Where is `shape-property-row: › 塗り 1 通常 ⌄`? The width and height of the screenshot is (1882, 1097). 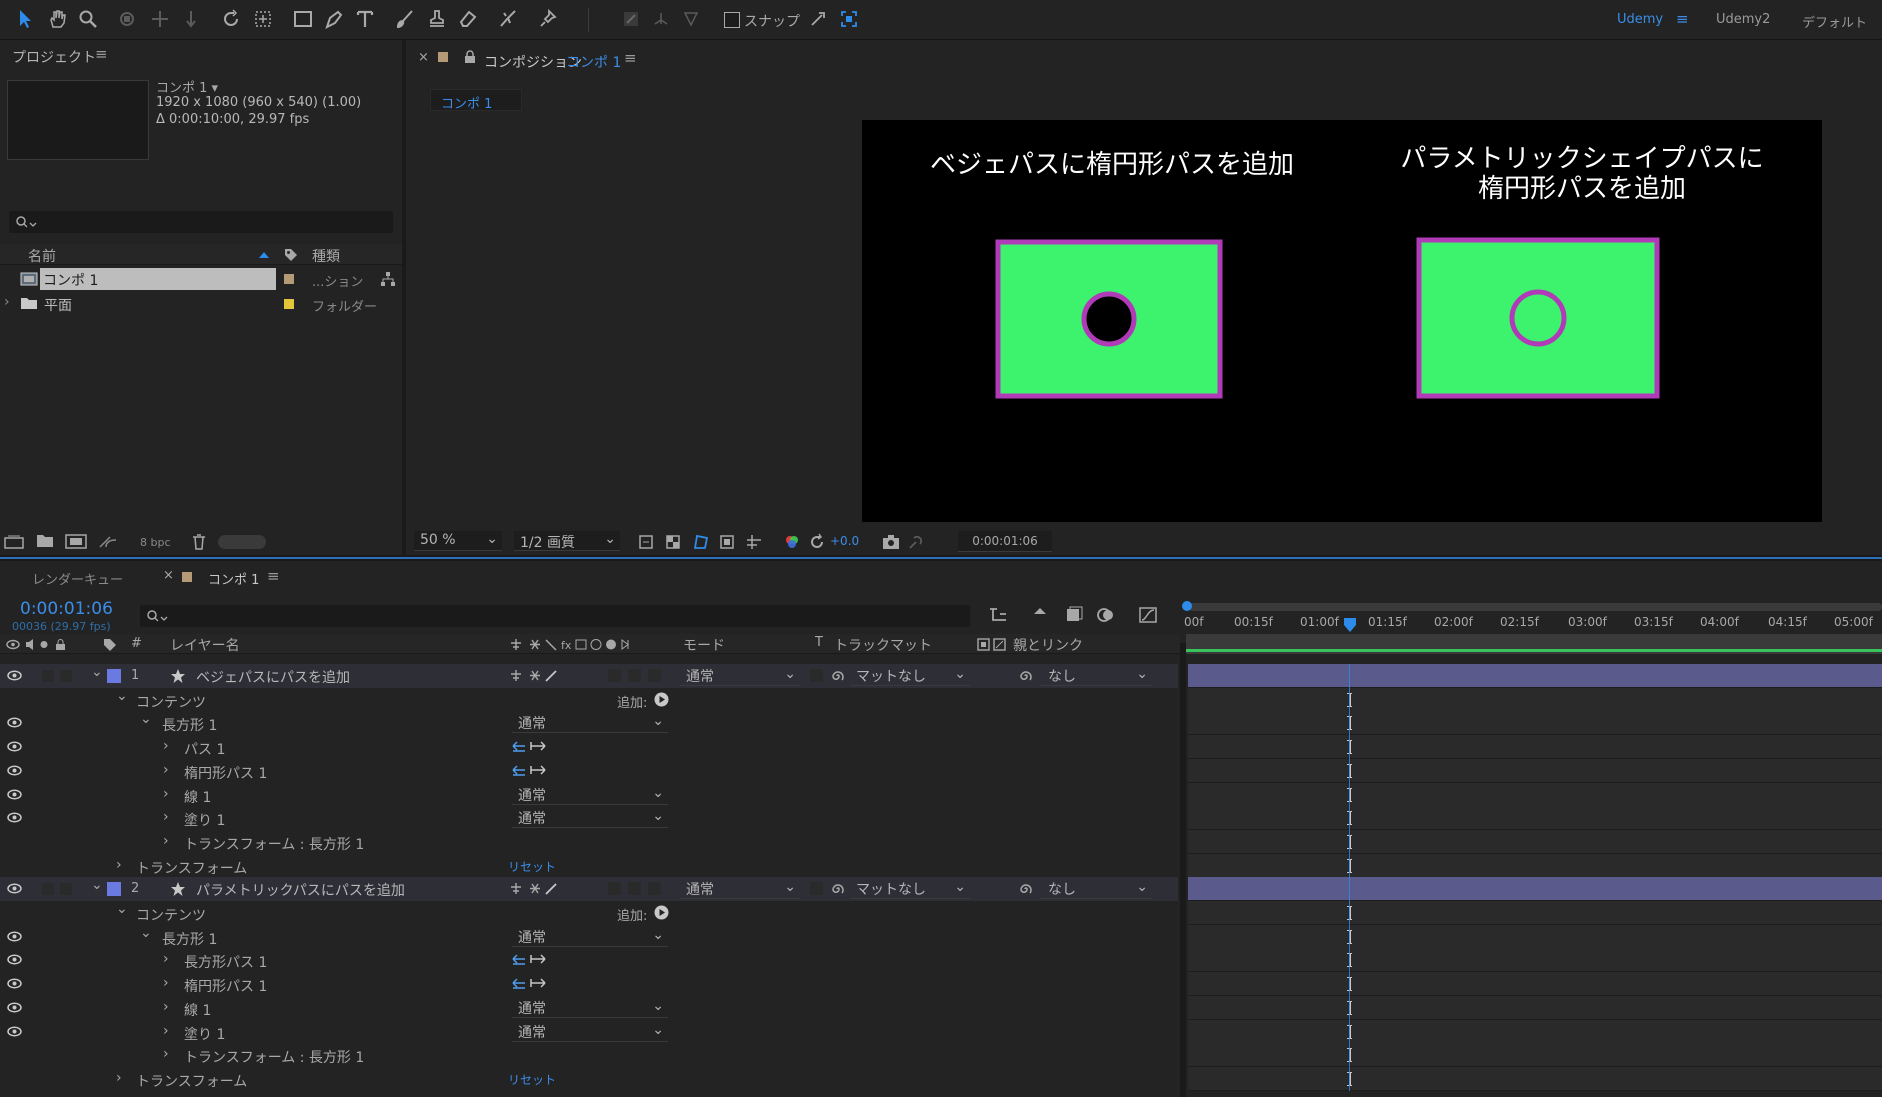
shape-property-row: › 塗り 1 通常 ⌄ is located at coordinates (589, 818).